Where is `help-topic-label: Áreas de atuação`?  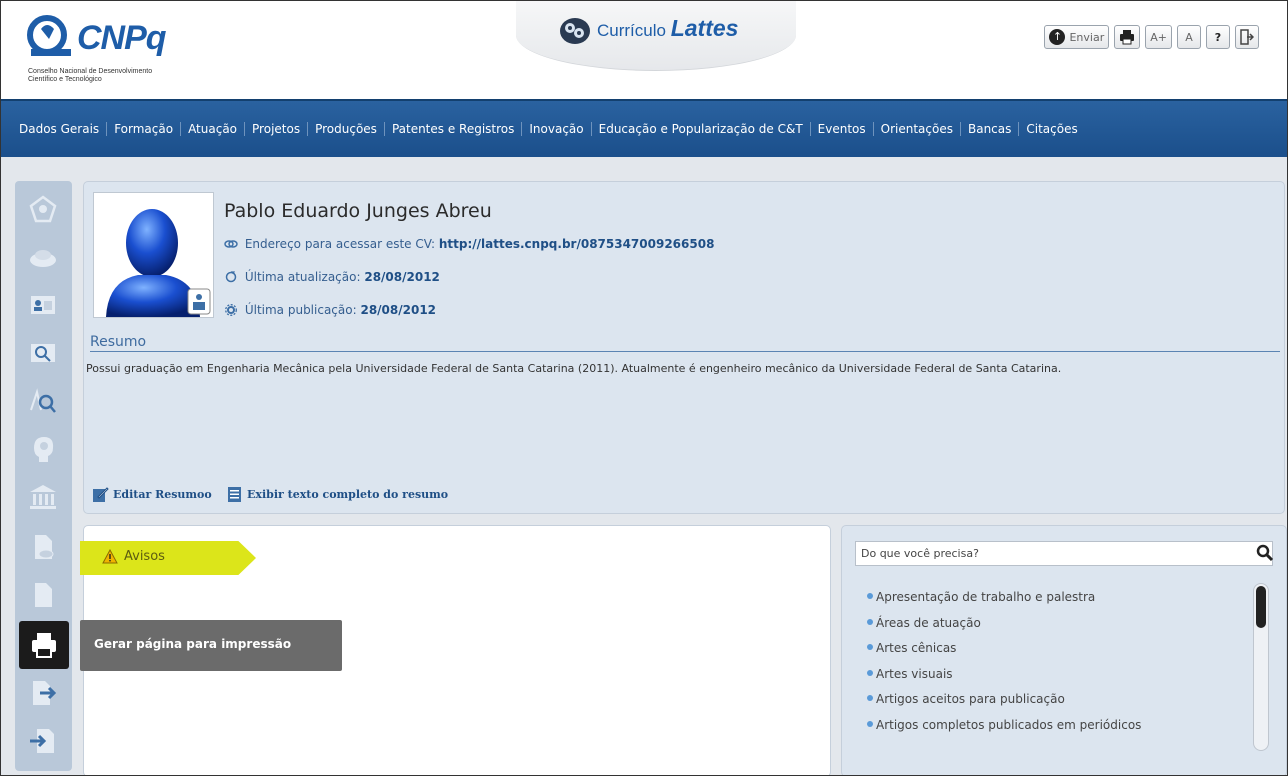 help-topic-label: Áreas de atuação is located at coordinates (928, 622).